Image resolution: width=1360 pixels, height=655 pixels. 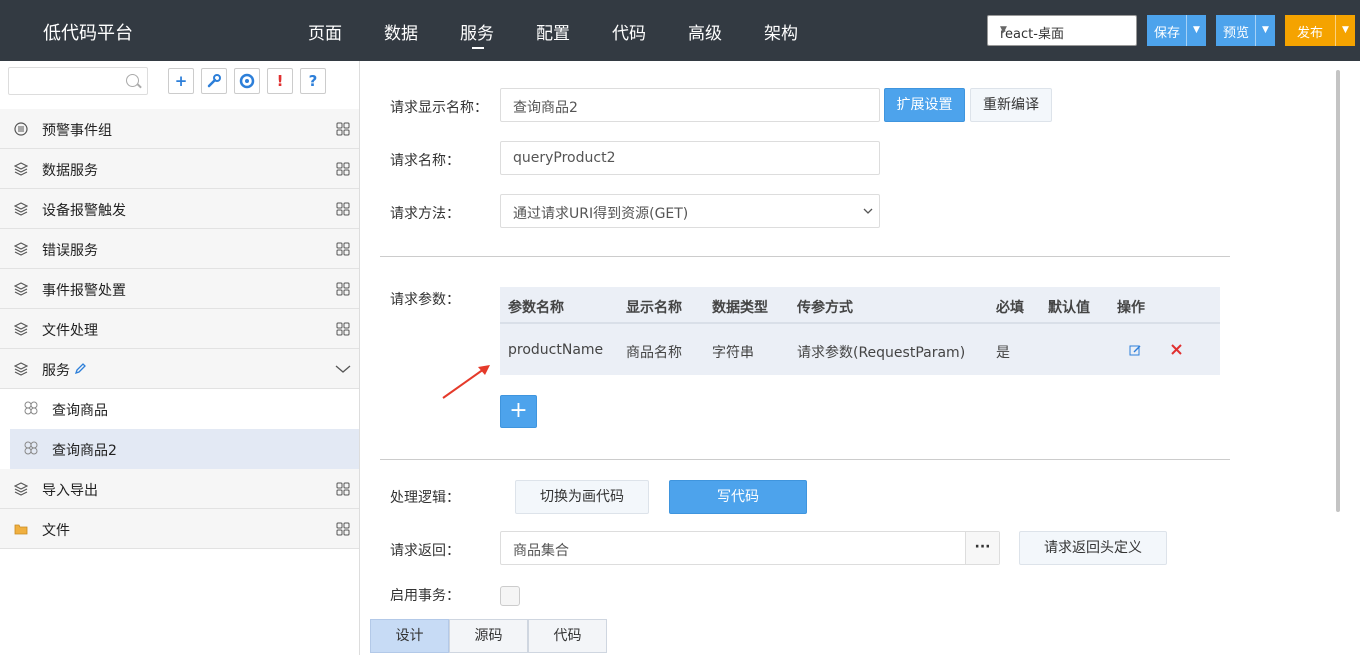 I want to click on display-name-value: 查询商品2, so click(x=545, y=108).